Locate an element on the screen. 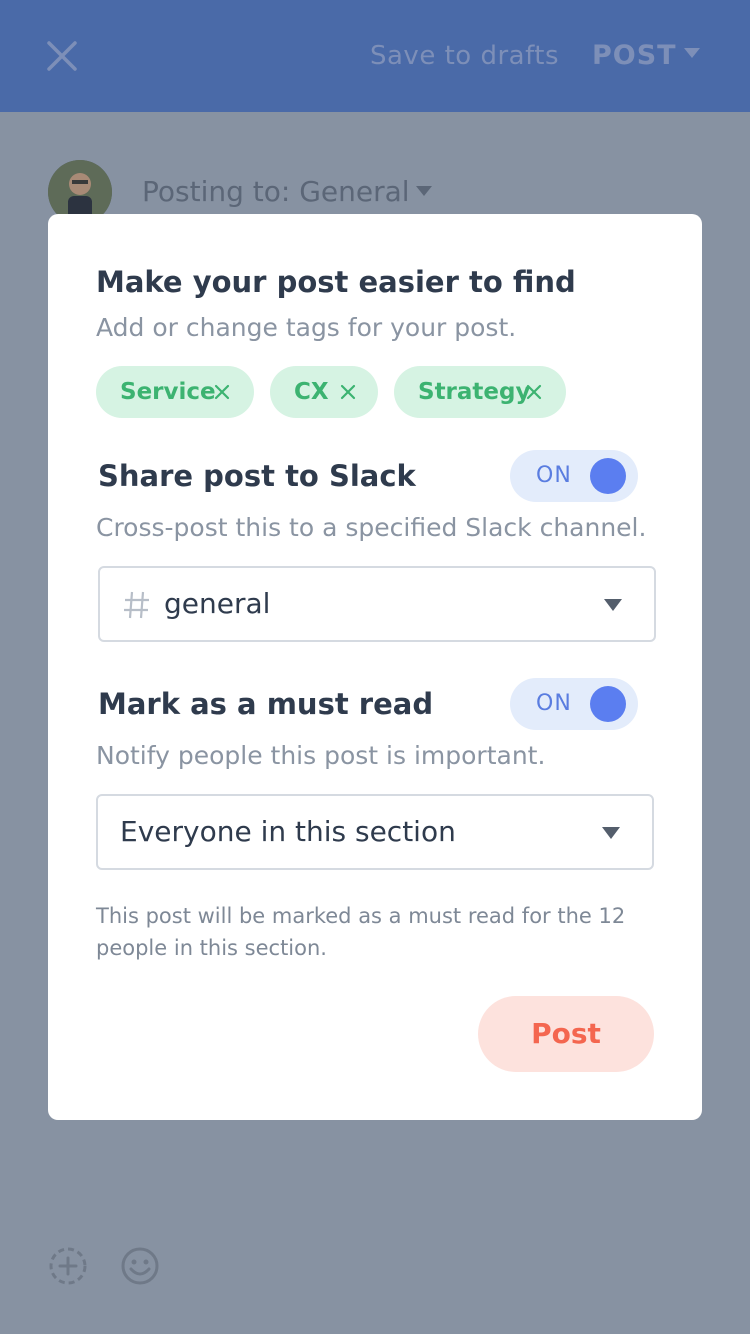 The height and width of the screenshot is (1334, 750). post-menu-button: POST is located at coordinates (634, 56).